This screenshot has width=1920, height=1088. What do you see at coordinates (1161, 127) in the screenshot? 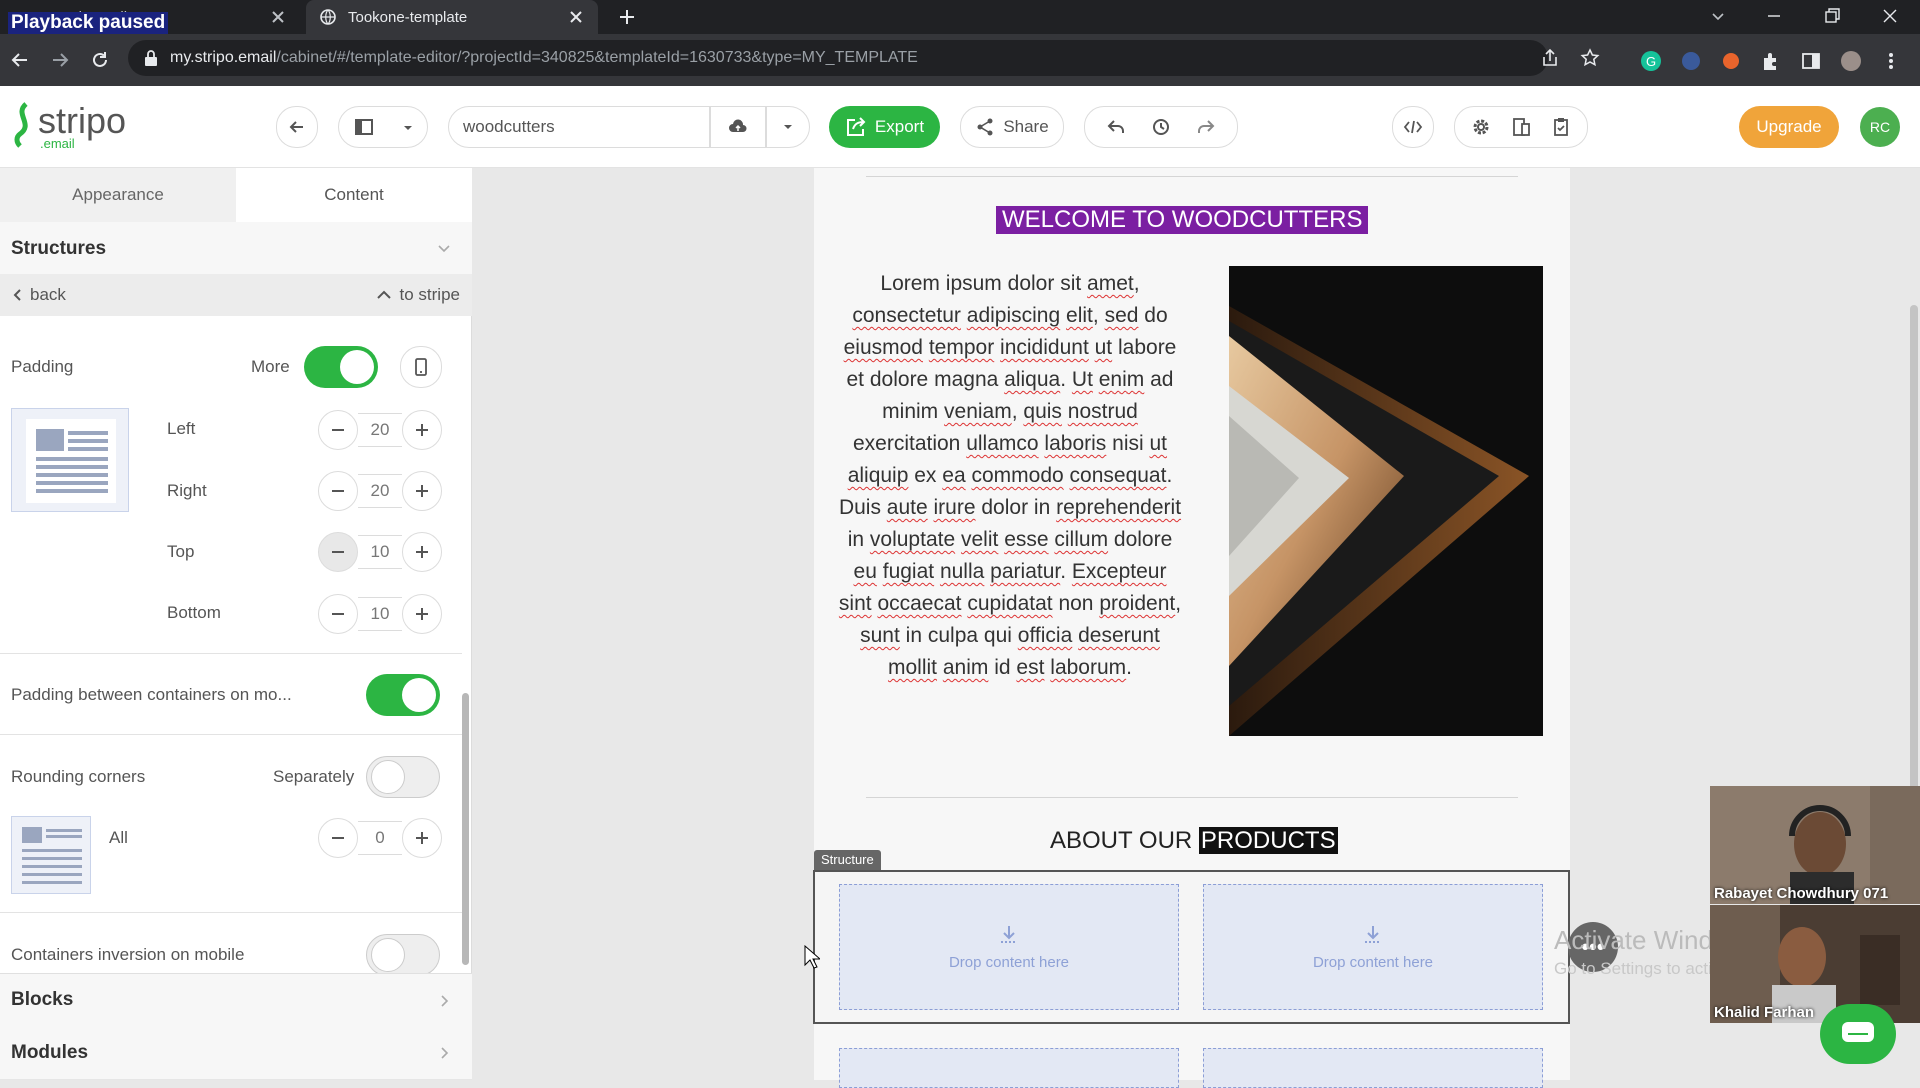
I see `history-icon` at bounding box center [1161, 127].